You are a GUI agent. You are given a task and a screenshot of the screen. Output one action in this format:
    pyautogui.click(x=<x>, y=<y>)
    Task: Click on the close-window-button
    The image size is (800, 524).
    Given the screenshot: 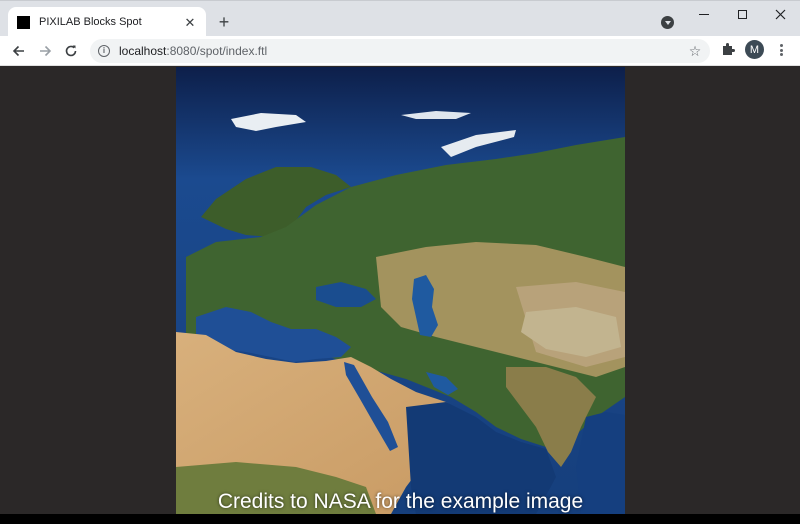 What is the action you would take?
    pyautogui.click(x=780, y=14)
    